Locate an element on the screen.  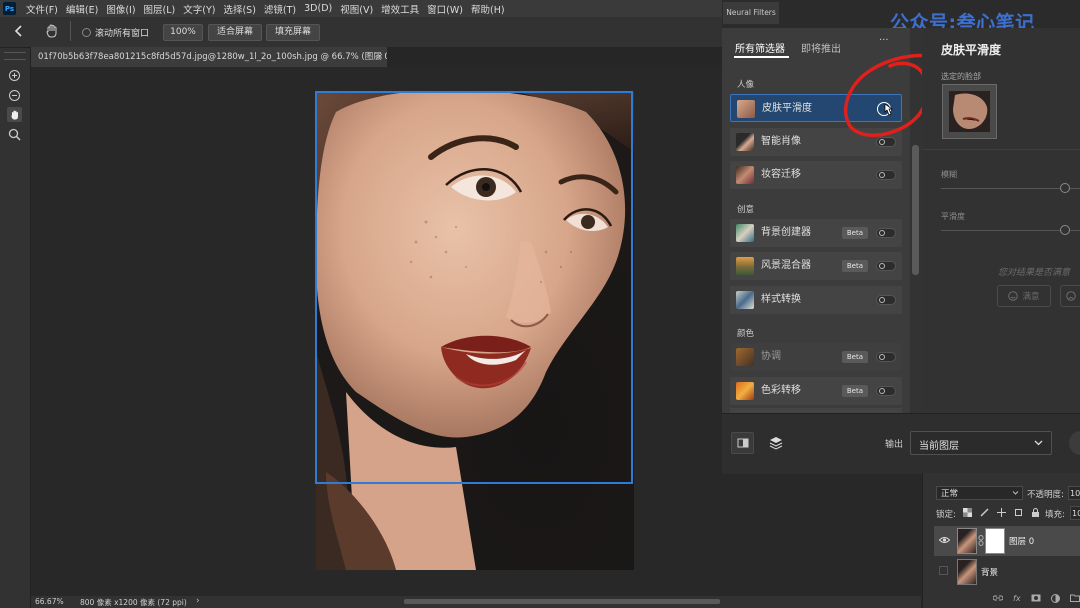
background-layer-name: 背景 is located at coordinates (990, 573).